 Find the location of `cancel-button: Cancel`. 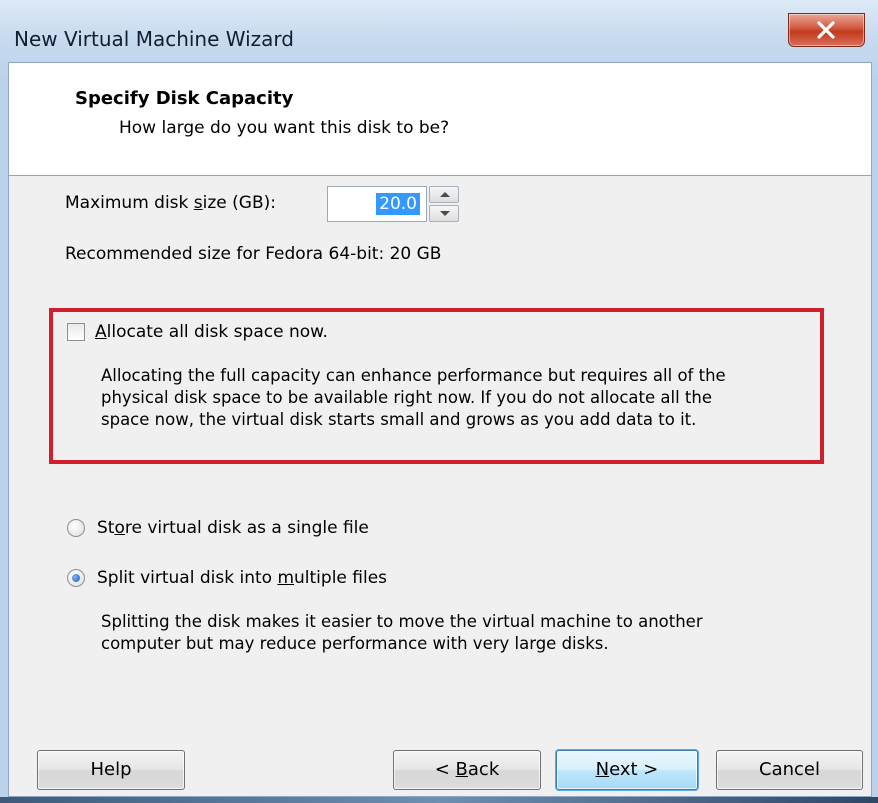

cancel-button: Cancel is located at coordinates (789, 770).